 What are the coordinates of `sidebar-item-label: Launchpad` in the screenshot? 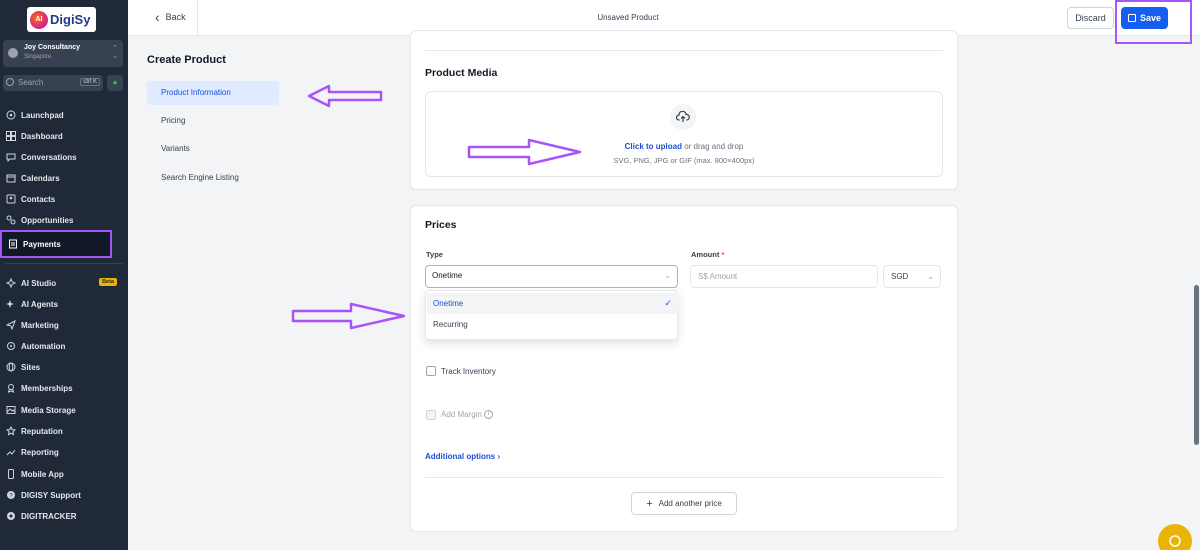 It's located at (42, 115).